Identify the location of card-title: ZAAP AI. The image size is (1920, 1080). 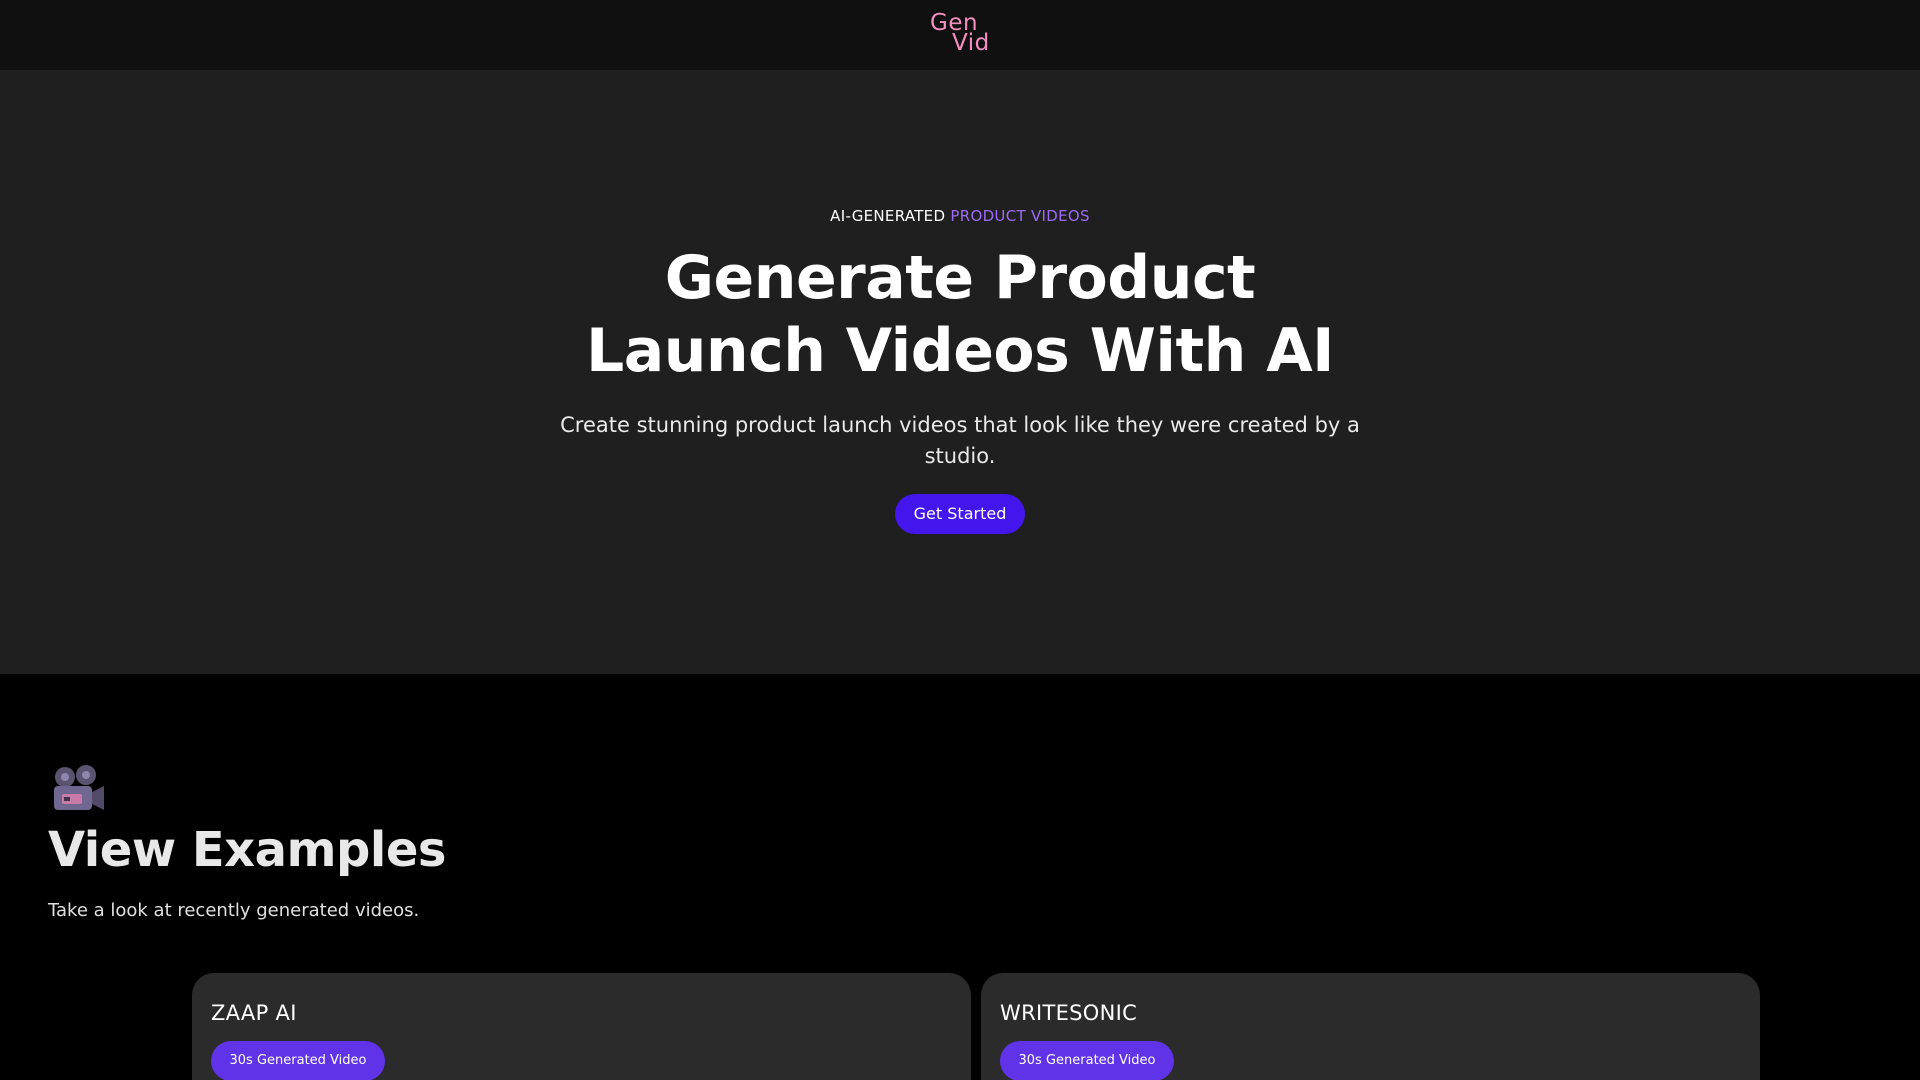
(254, 1013).